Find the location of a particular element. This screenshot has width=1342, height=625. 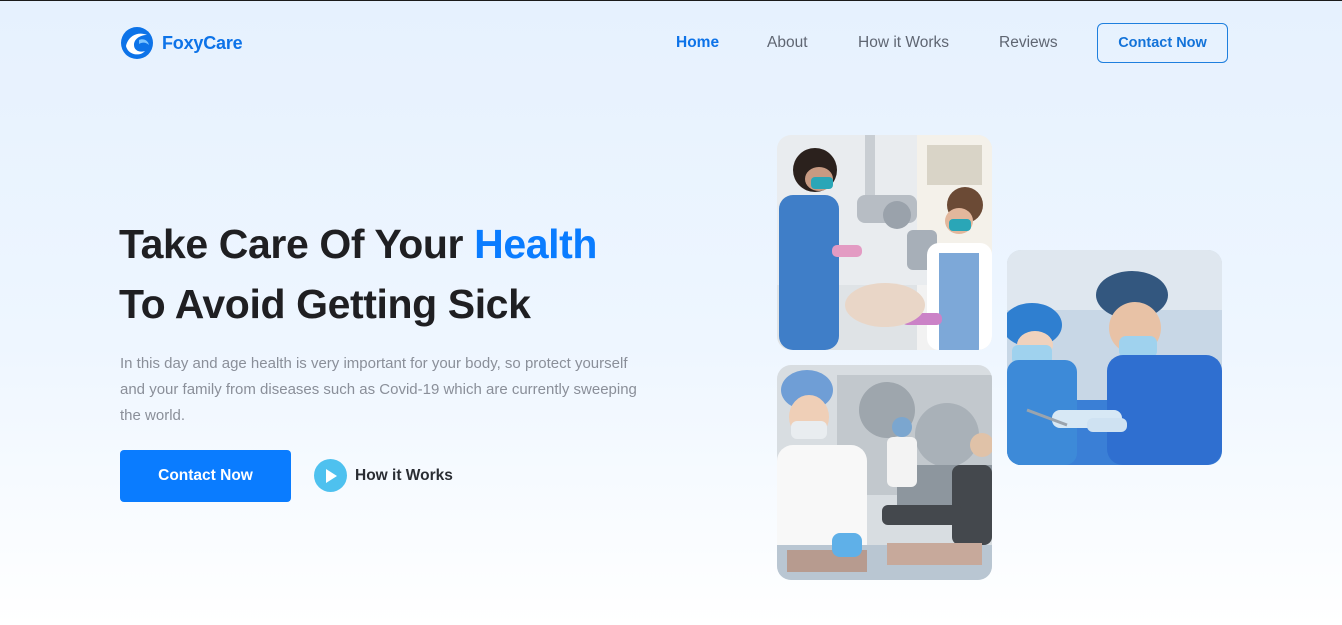

nav-reviews: Reviews is located at coordinates (1028, 43).